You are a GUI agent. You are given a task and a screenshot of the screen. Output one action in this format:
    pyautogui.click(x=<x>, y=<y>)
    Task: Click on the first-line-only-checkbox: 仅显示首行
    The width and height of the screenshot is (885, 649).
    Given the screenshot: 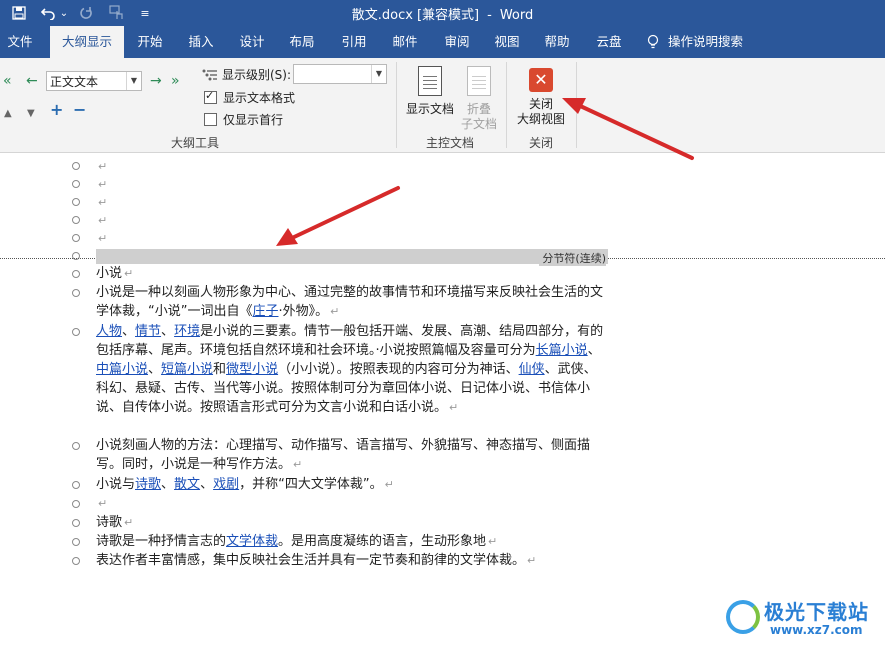 What is the action you would take?
    pyautogui.click(x=243, y=119)
    